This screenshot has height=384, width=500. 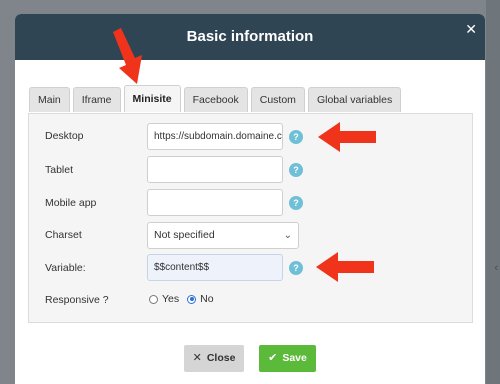 I want to click on annotation-arrow-down-icon, so click(x=127, y=56).